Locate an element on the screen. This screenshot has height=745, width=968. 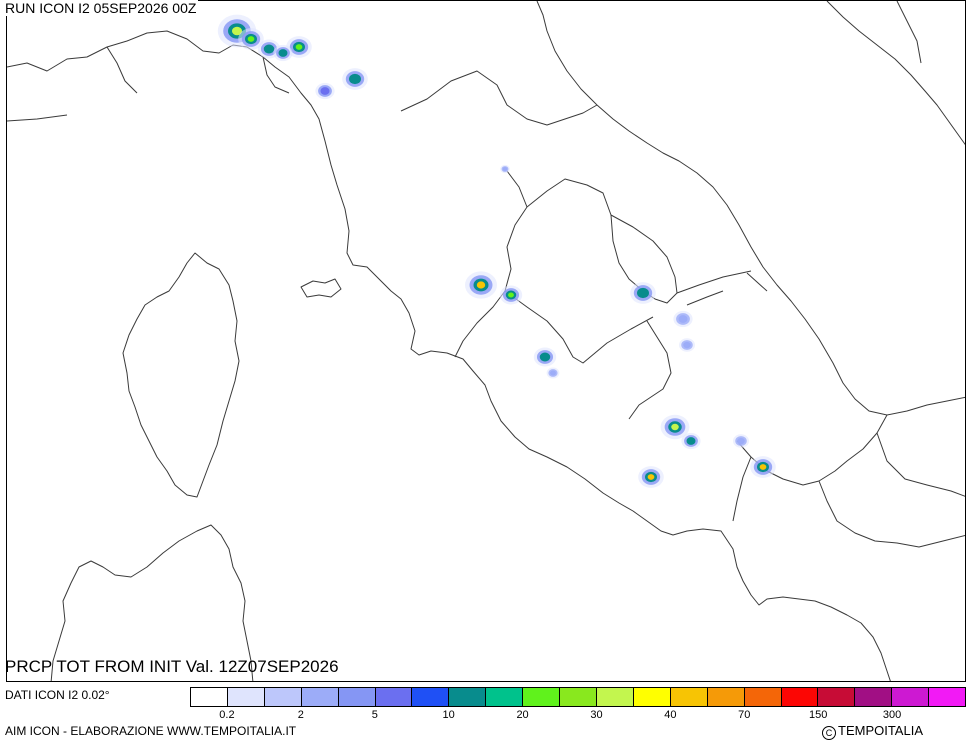
copyright: C TEMPOITALIA is located at coordinates (872, 731).